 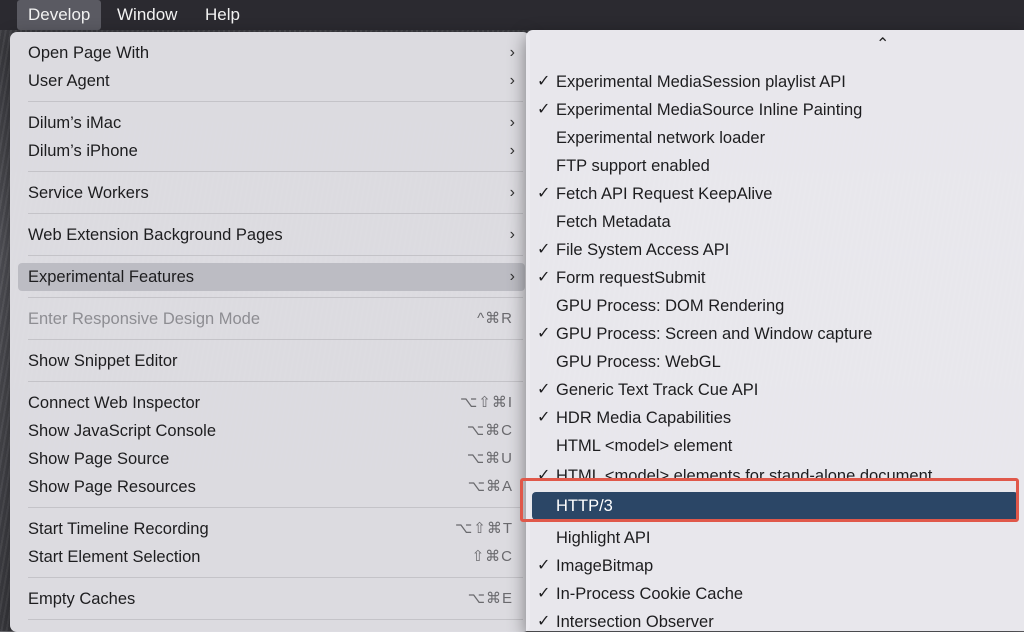 I want to click on feature-item: ✓ Intersection Observer, so click(x=775, y=619).